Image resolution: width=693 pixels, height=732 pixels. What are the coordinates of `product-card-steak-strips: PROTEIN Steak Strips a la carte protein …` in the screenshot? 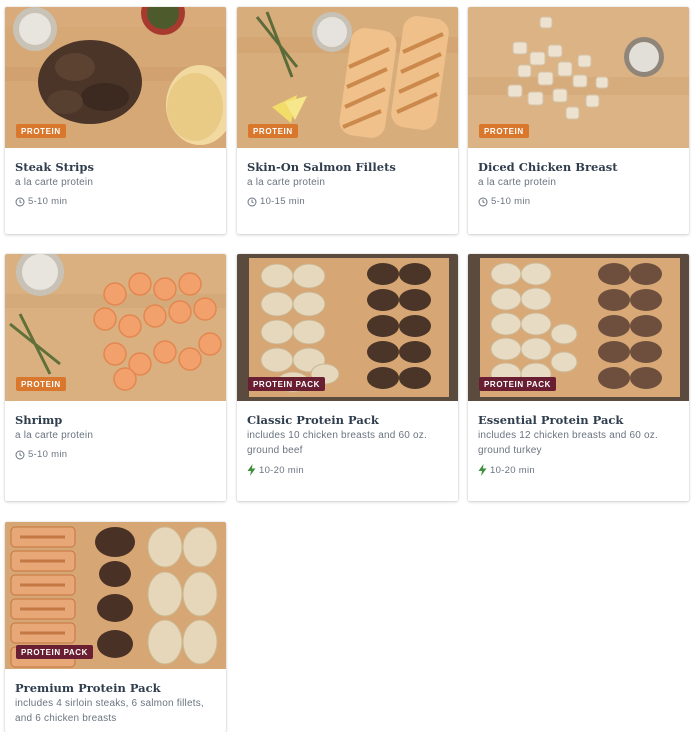 It's located at (115, 120).